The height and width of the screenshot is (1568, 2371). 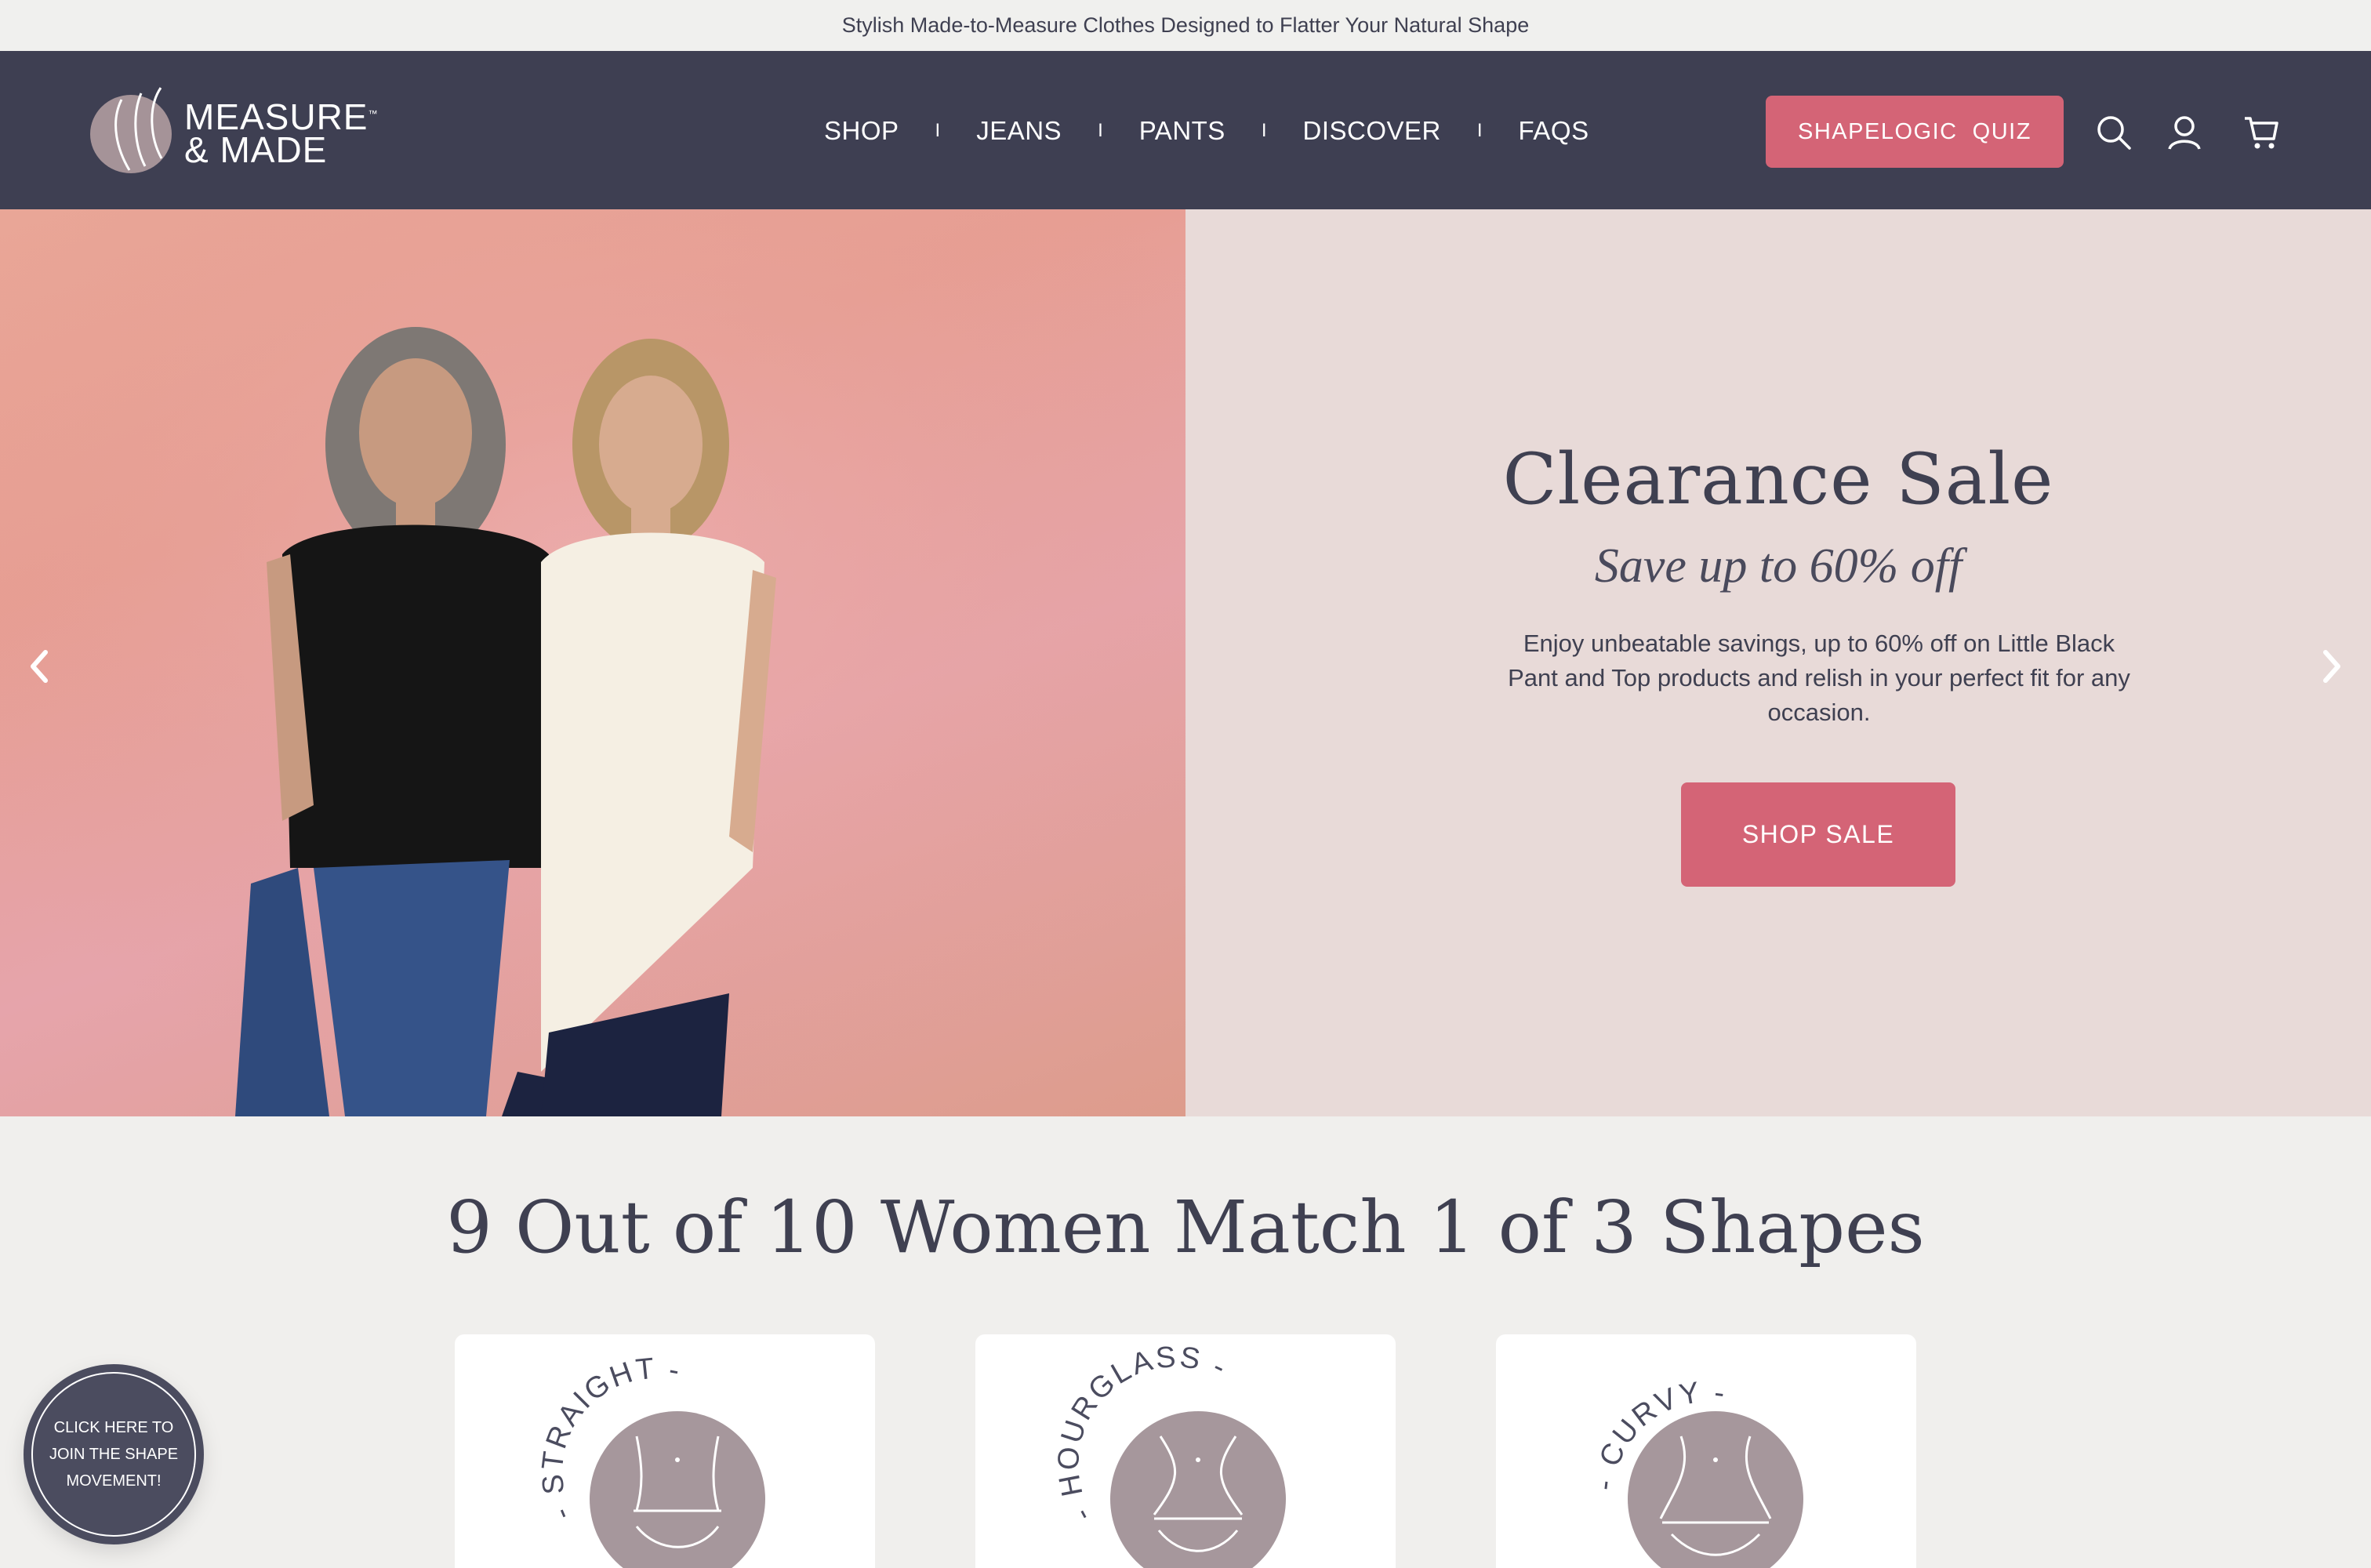 I want to click on chevron-left-icon, so click(x=39, y=666).